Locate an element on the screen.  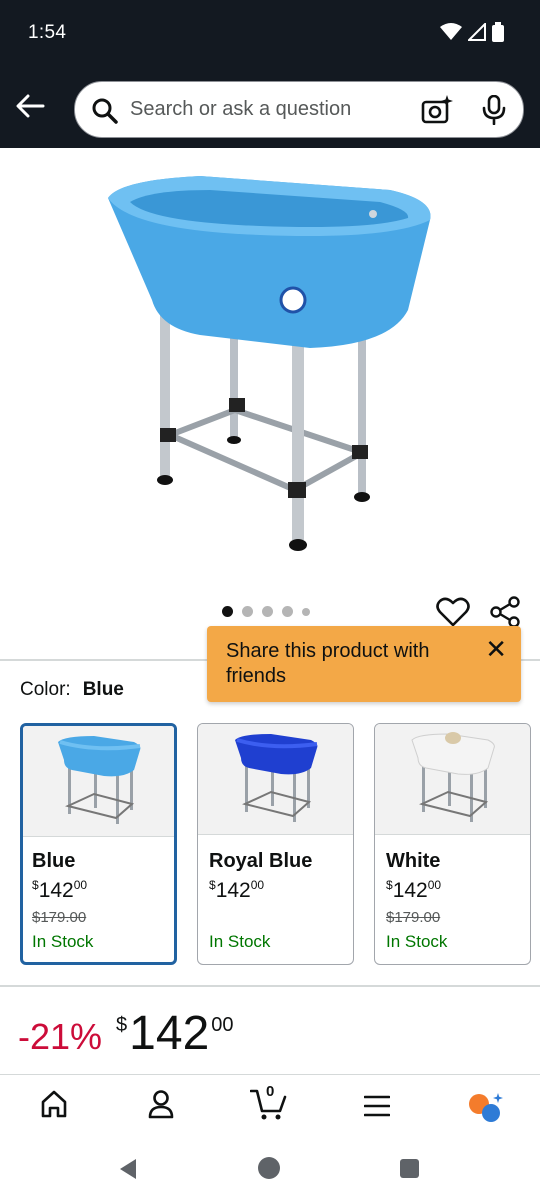
system-back-icon is located at coordinates (128, 1169).